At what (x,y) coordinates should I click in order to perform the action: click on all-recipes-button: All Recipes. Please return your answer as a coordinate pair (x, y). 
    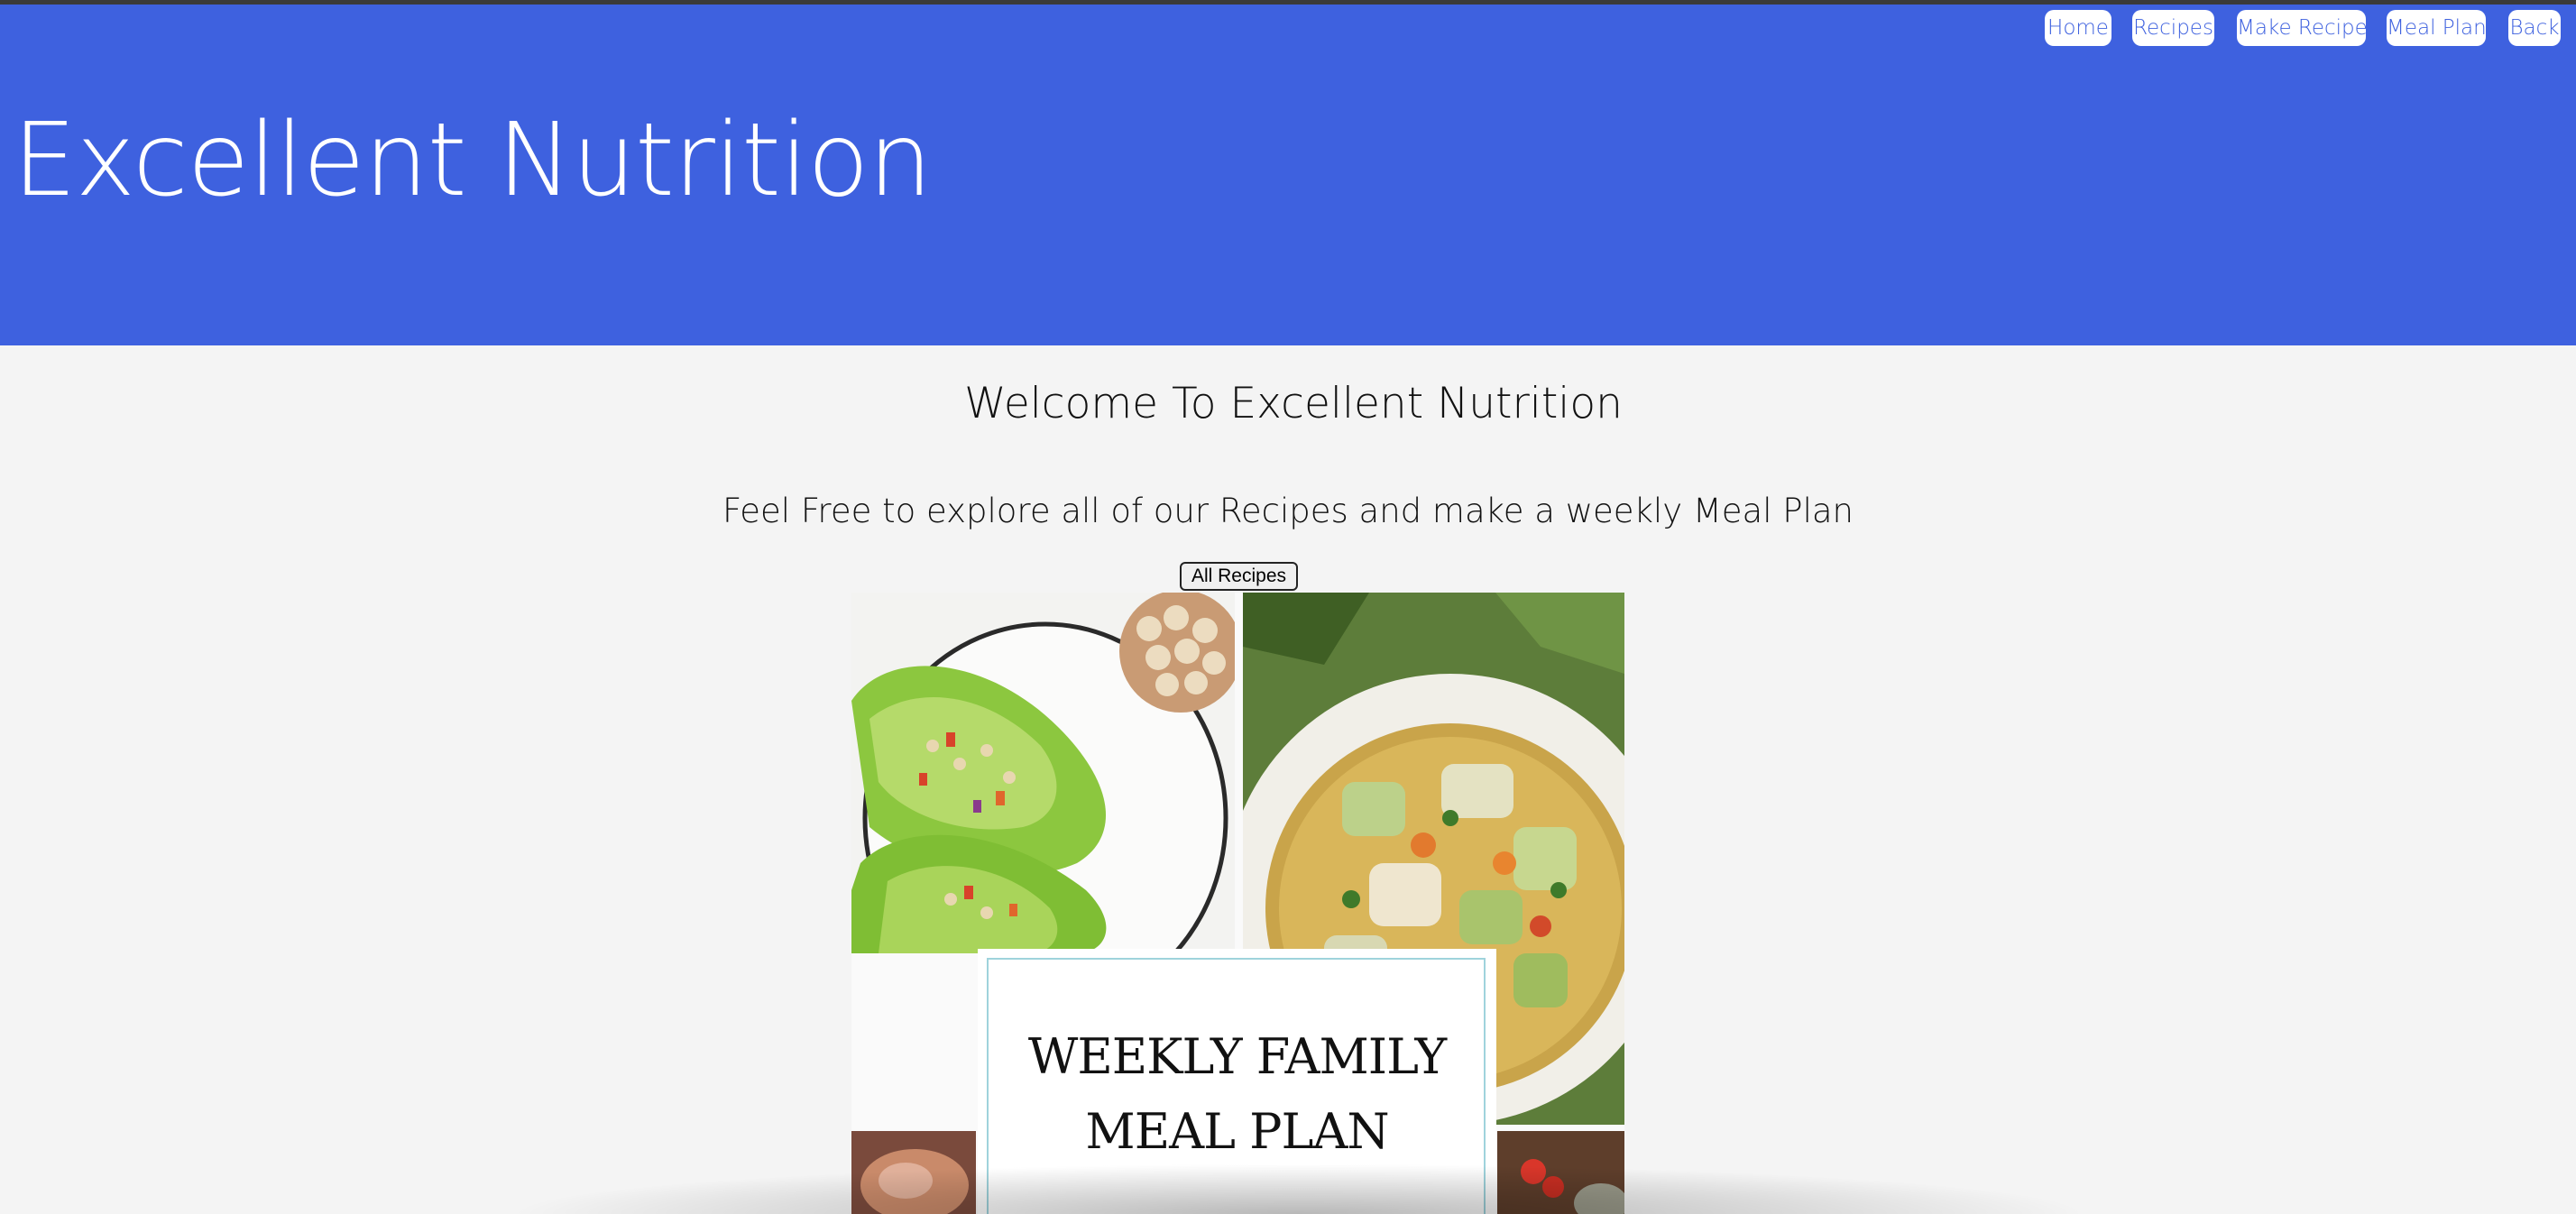
    Looking at the image, I should click on (1239, 576).